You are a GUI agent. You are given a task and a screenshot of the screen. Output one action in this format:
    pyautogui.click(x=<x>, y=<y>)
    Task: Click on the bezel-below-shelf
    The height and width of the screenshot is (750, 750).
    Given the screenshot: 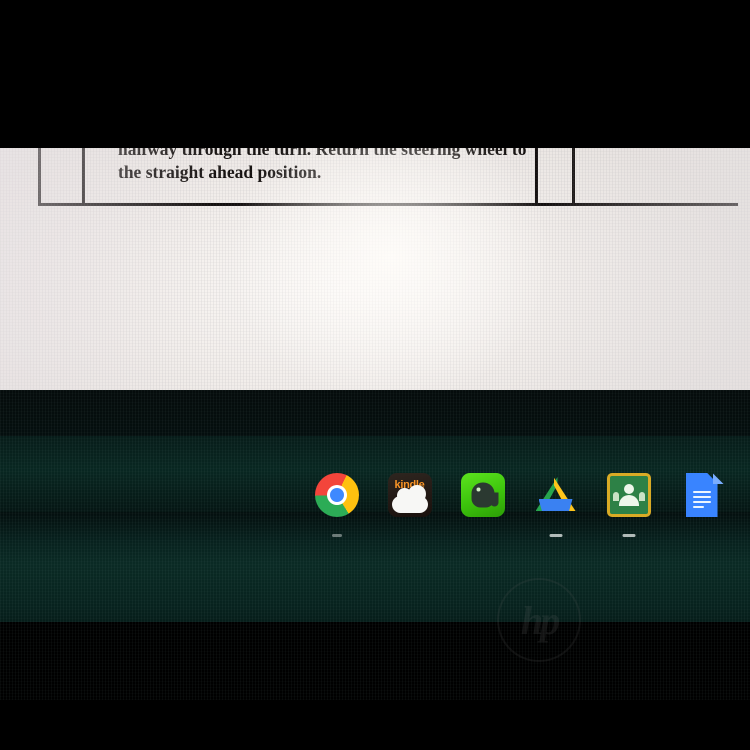 What is the action you would take?
    pyautogui.click(x=375, y=661)
    